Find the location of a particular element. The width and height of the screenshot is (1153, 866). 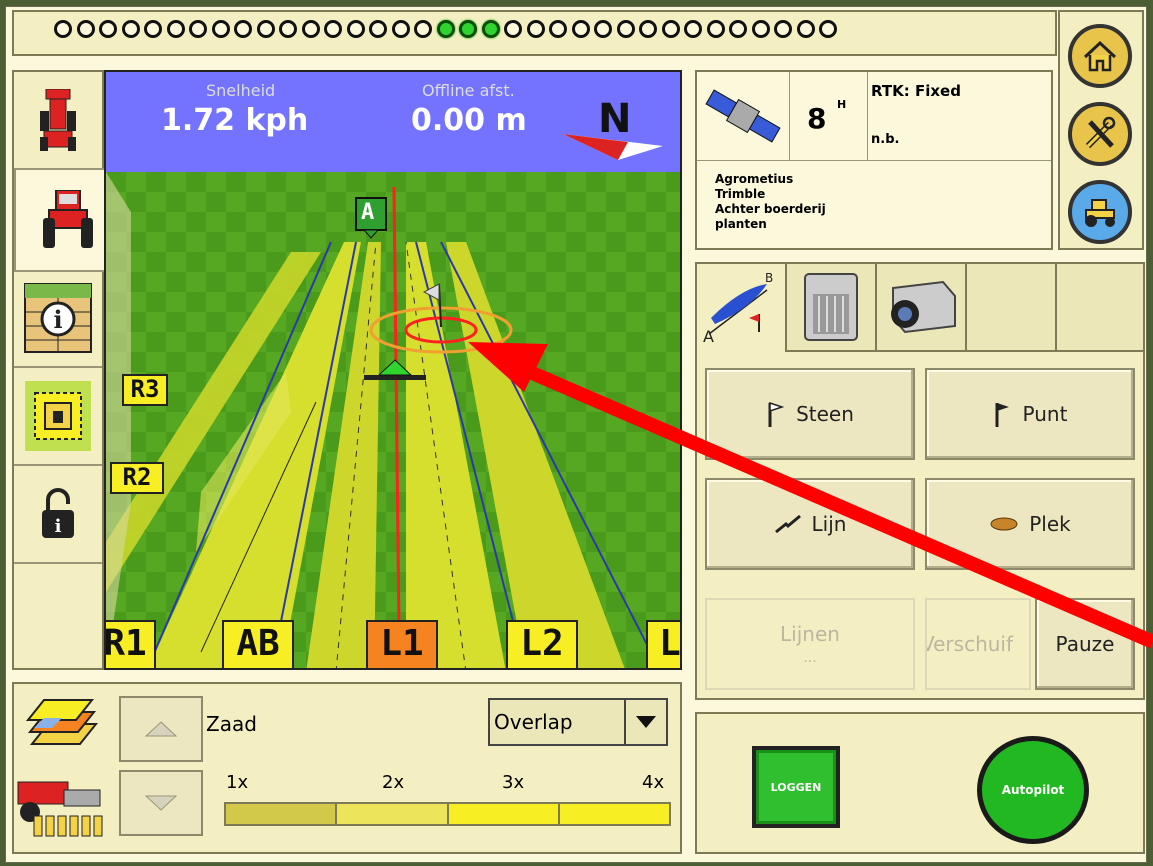

satellite-count-box: 8 H is located at coordinates (828, 116).